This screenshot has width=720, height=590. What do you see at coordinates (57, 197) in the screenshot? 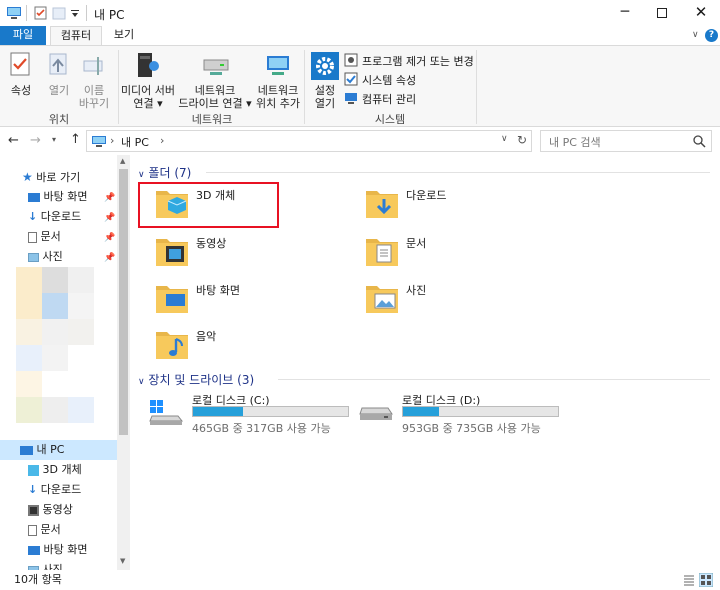
I see `nav-quick-desktop: 바탕 화면` at bounding box center [57, 197].